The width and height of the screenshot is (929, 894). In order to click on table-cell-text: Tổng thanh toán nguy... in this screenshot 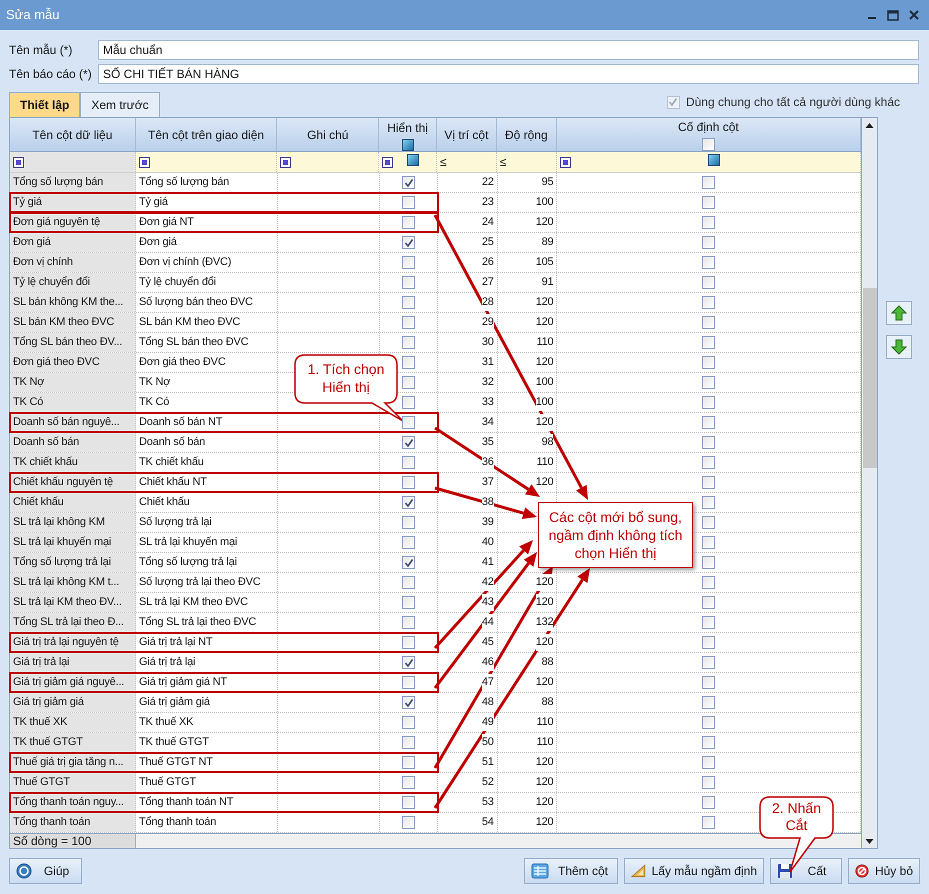, I will do `click(68, 802)`.